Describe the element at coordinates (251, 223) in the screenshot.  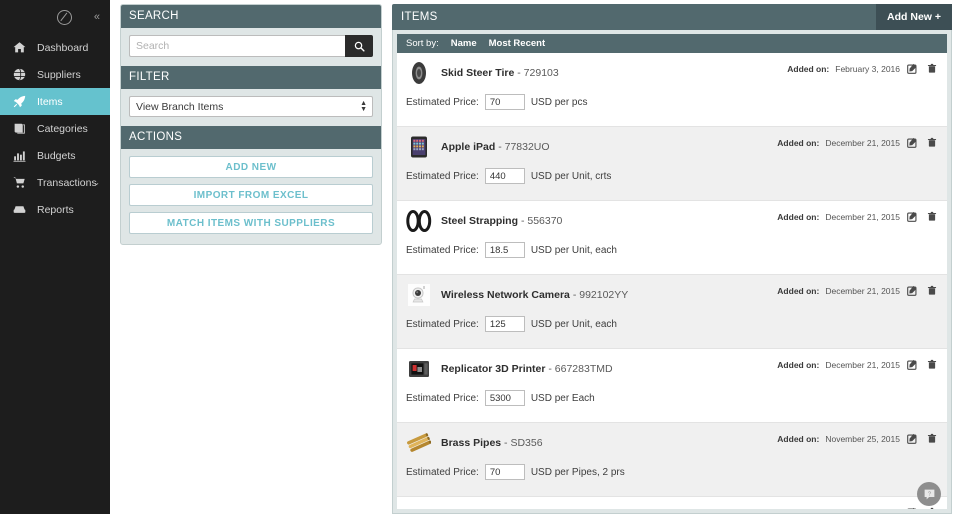
I see `action-button-match-items-with-suppliers: MATCH ITEMS WITH SUPPLIERS` at that location.